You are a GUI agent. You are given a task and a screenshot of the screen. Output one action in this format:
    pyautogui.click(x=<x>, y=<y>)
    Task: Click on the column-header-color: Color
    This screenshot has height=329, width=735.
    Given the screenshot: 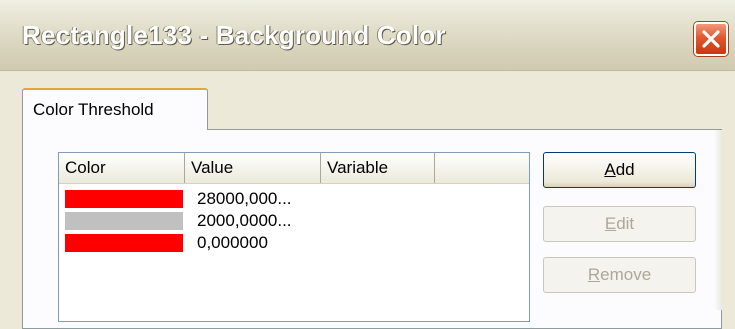 What is the action you would take?
    pyautogui.click(x=122, y=168)
    